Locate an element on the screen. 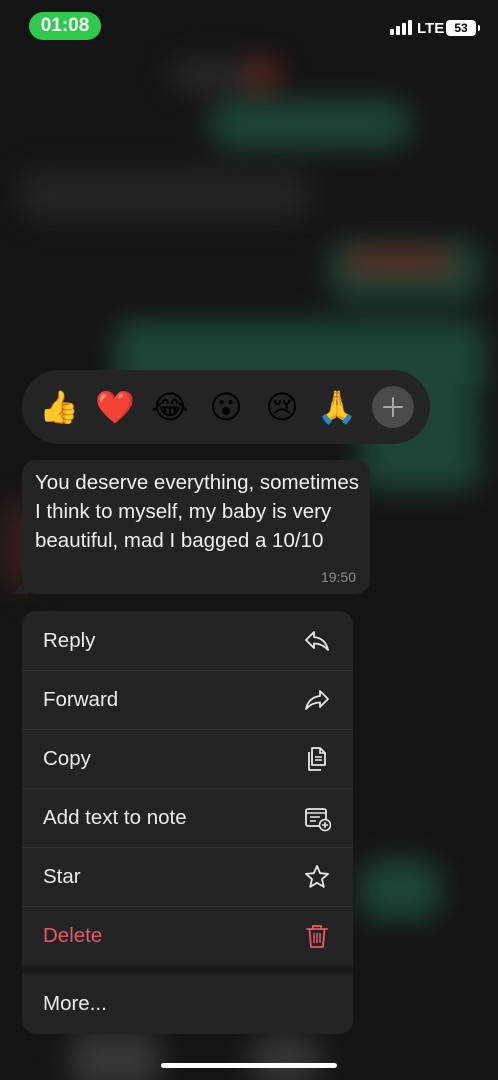 This screenshot has width=498, height=1080. red-heart-icon: ❤️ is located at coordinates (115, 407).